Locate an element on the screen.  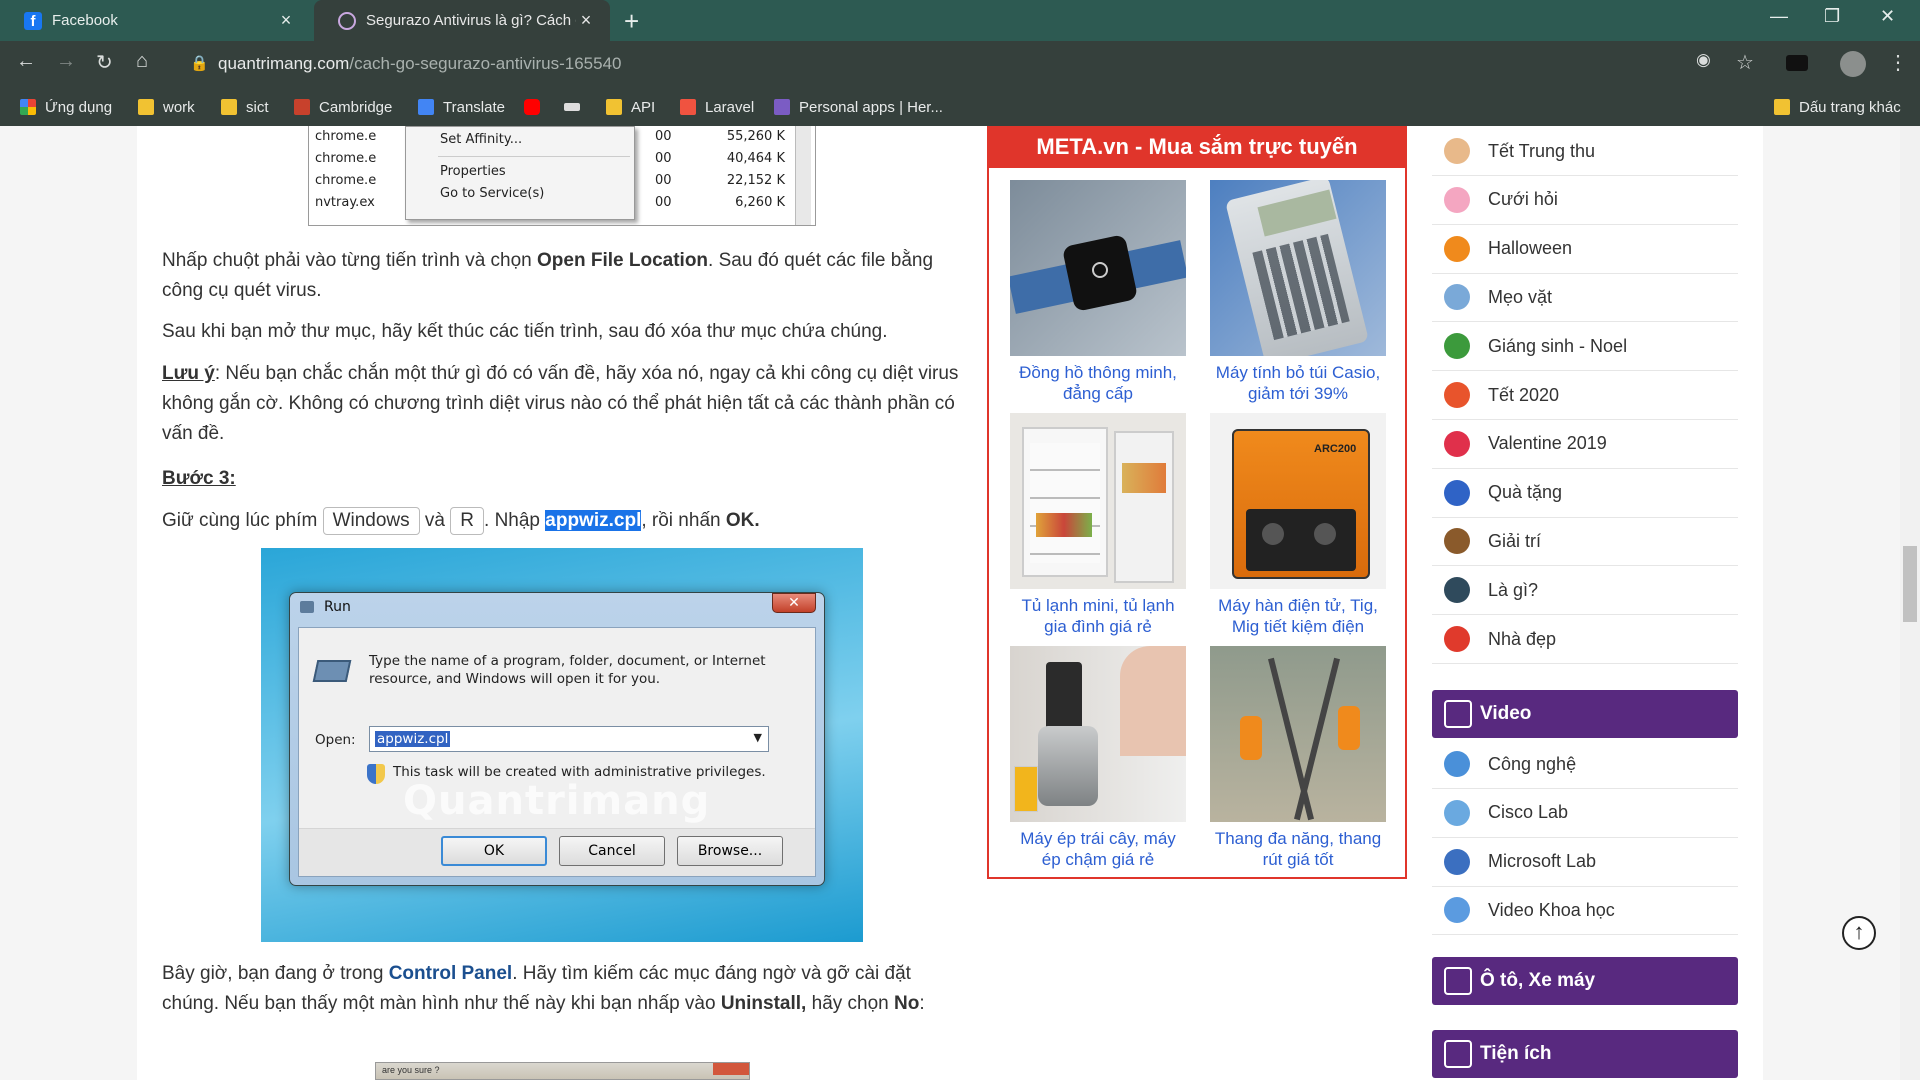
tab-segurazo: Segurazo Antivirus là gì? Cách gỡ × is located at coordinates (462, 20).